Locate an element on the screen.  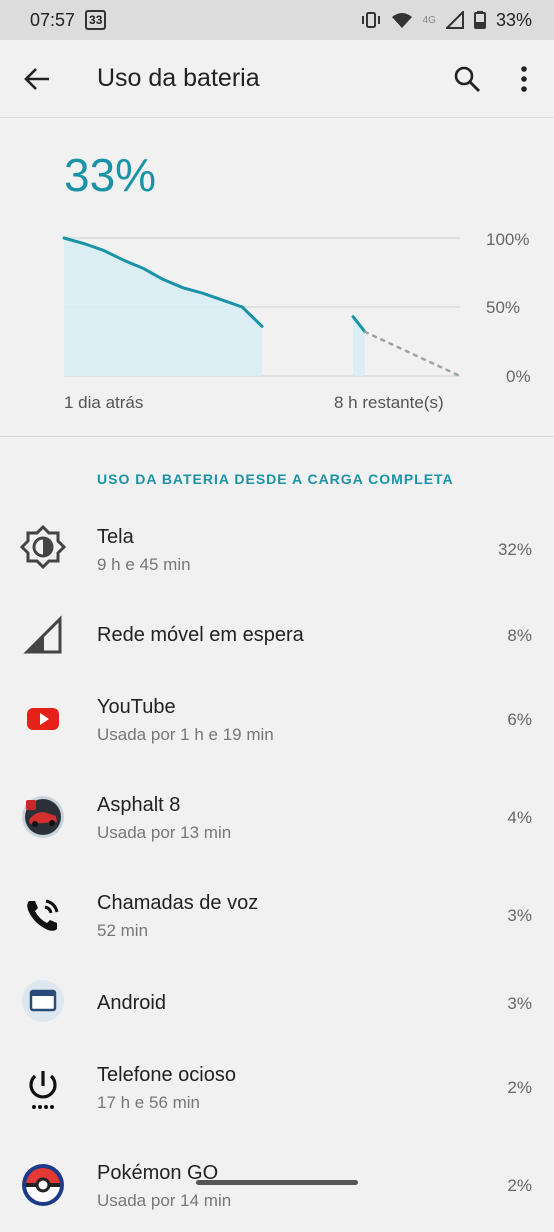
y-tick-50: 50% is located at coordinates (503, 307).